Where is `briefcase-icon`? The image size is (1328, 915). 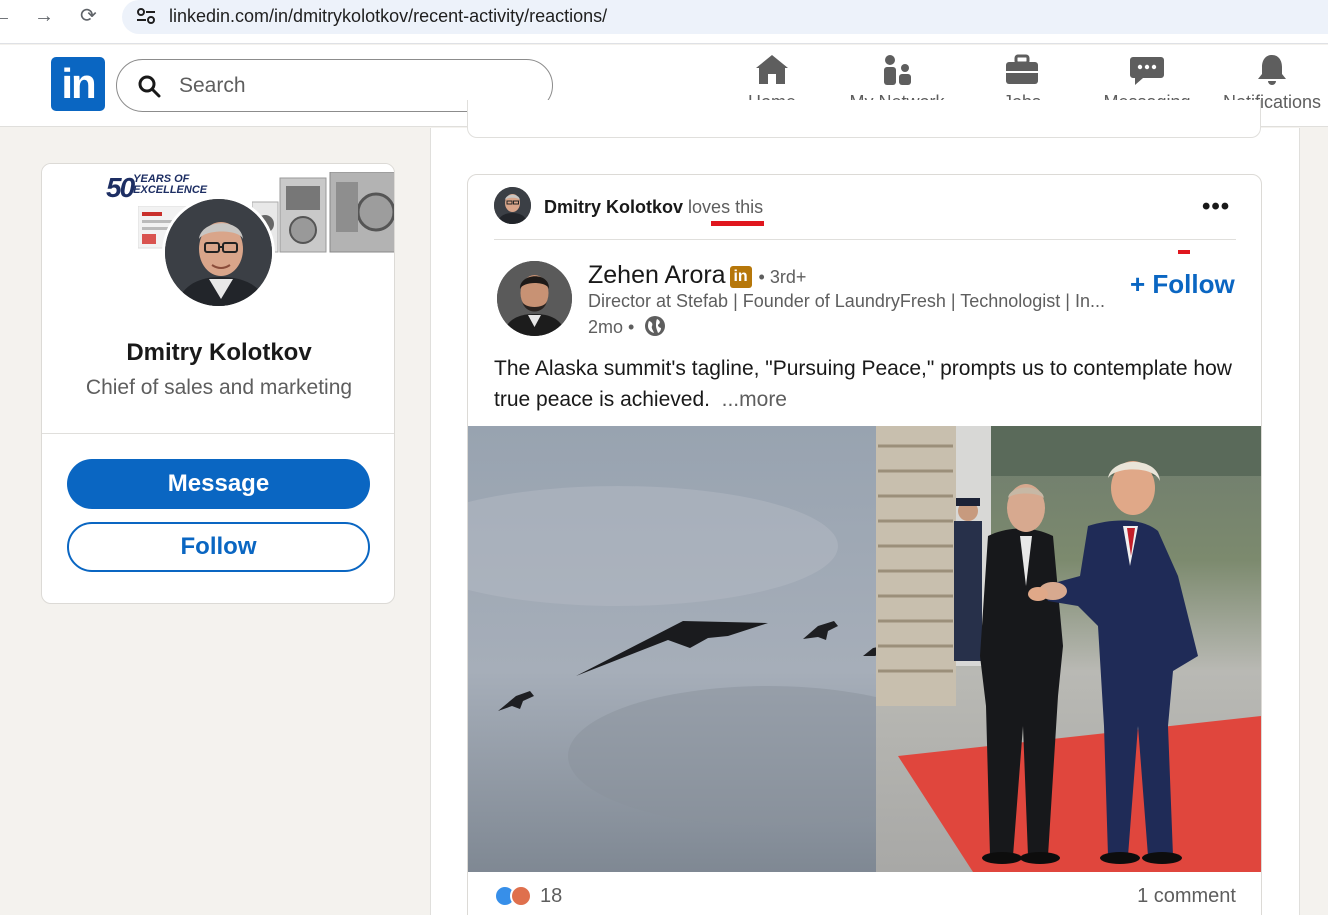
briefcase-icon is located at coordinates (1022, 69).